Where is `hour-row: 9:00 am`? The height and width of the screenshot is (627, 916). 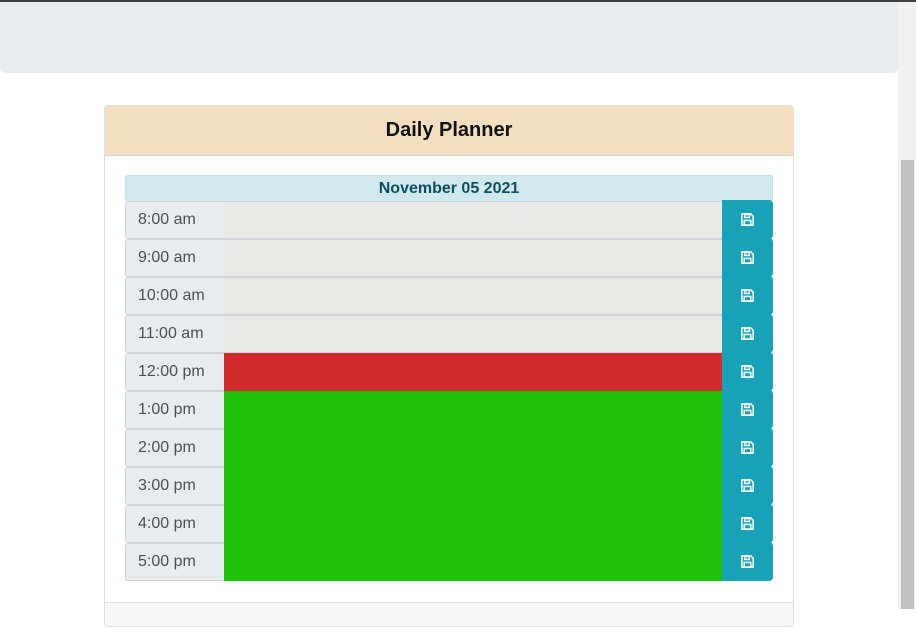 hour-row: 9:00 am is located at coordinates (449, 257).